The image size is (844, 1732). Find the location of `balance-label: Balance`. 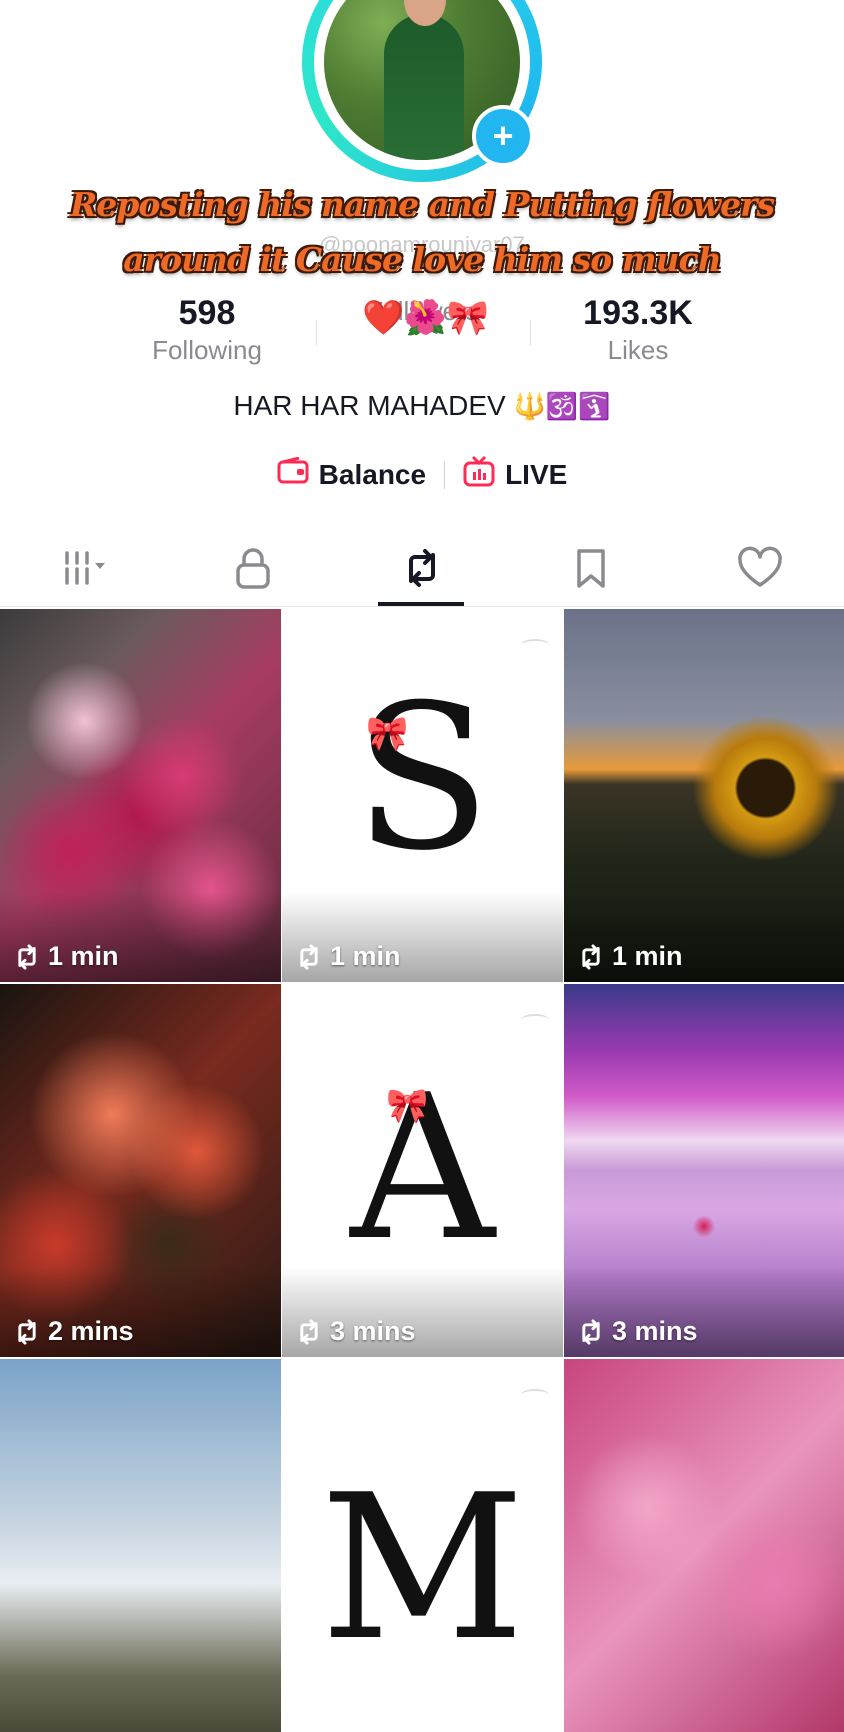

balance-label: Balance is located at coordinates (372, 474).